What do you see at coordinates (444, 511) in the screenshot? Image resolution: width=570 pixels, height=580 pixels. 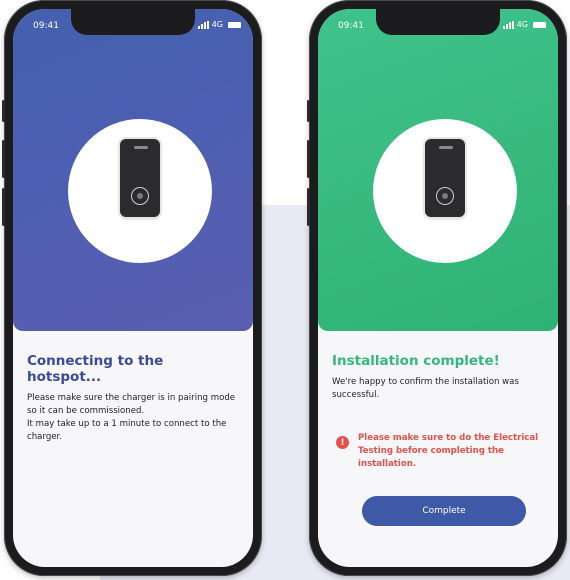 I see `complete-button: Complete` at bounding box center [444, 511].